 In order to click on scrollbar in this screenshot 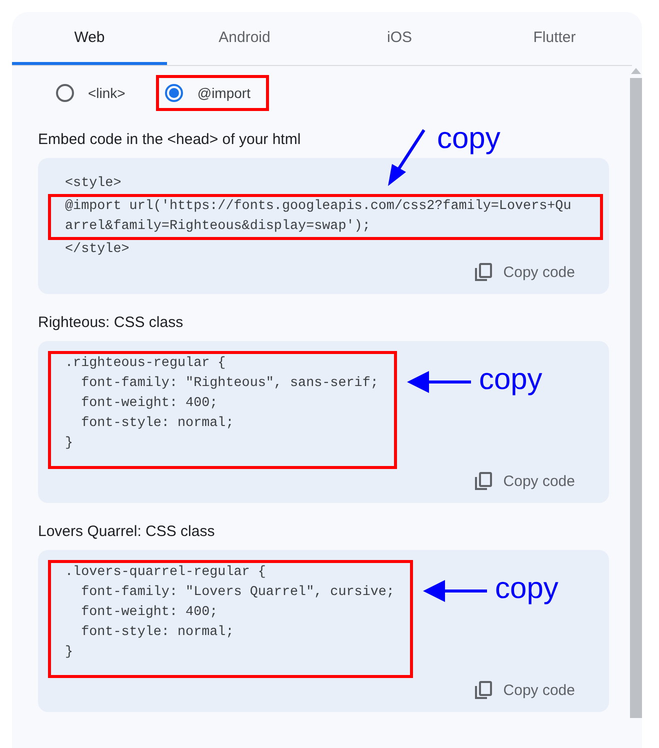, I will do `click(635, 393)`.